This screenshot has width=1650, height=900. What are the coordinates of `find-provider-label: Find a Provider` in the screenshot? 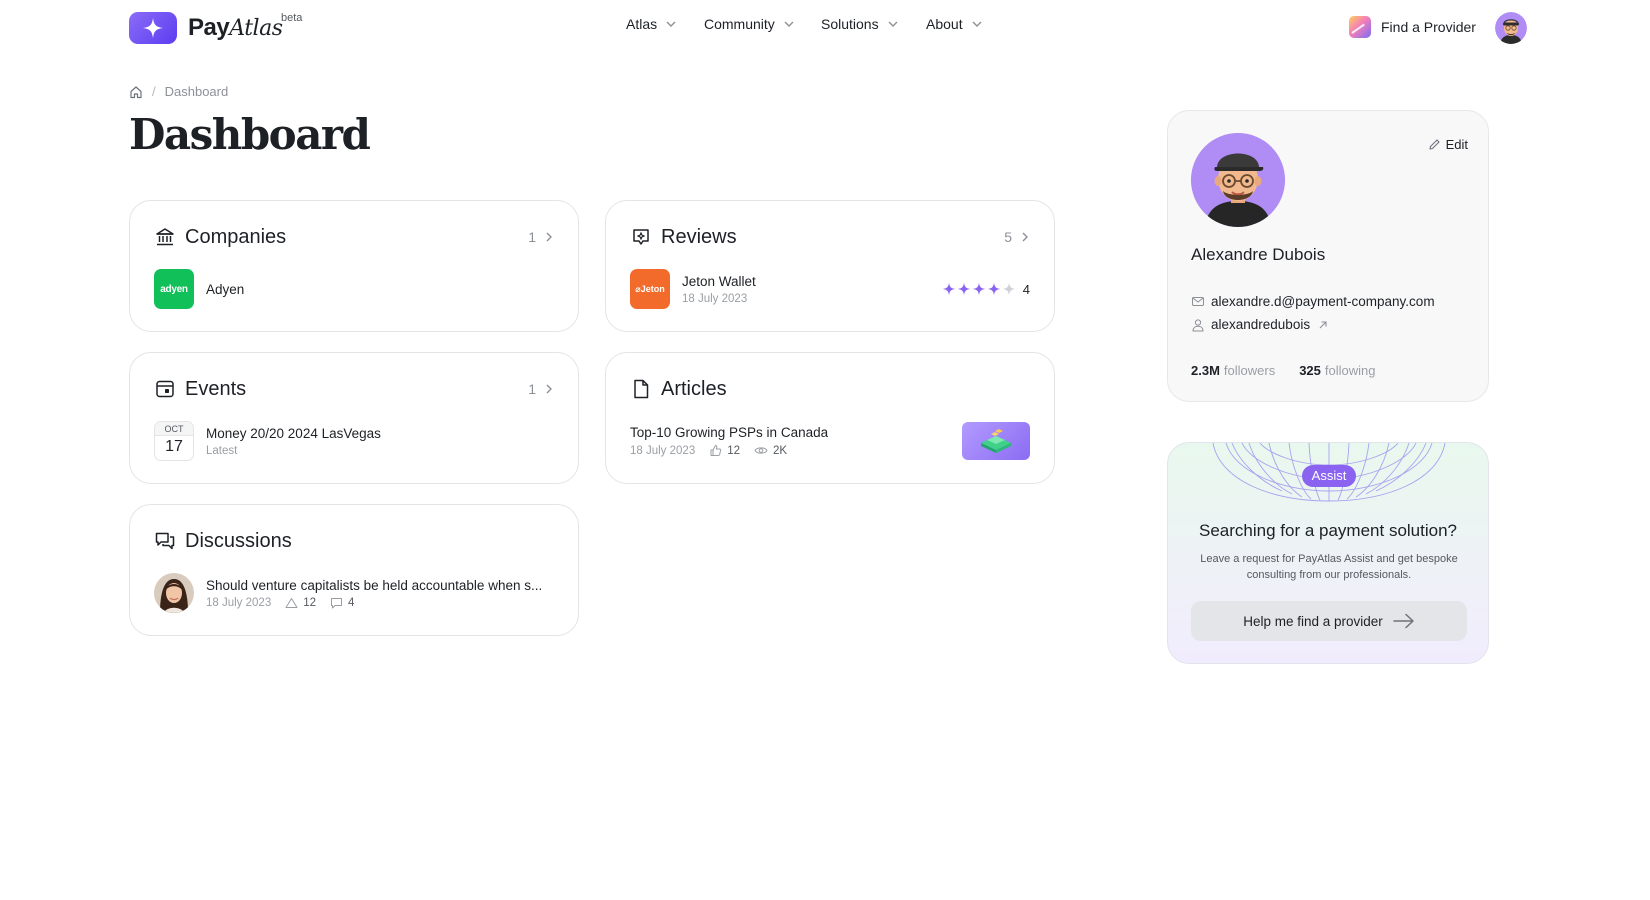 It's located at (1428, 27).